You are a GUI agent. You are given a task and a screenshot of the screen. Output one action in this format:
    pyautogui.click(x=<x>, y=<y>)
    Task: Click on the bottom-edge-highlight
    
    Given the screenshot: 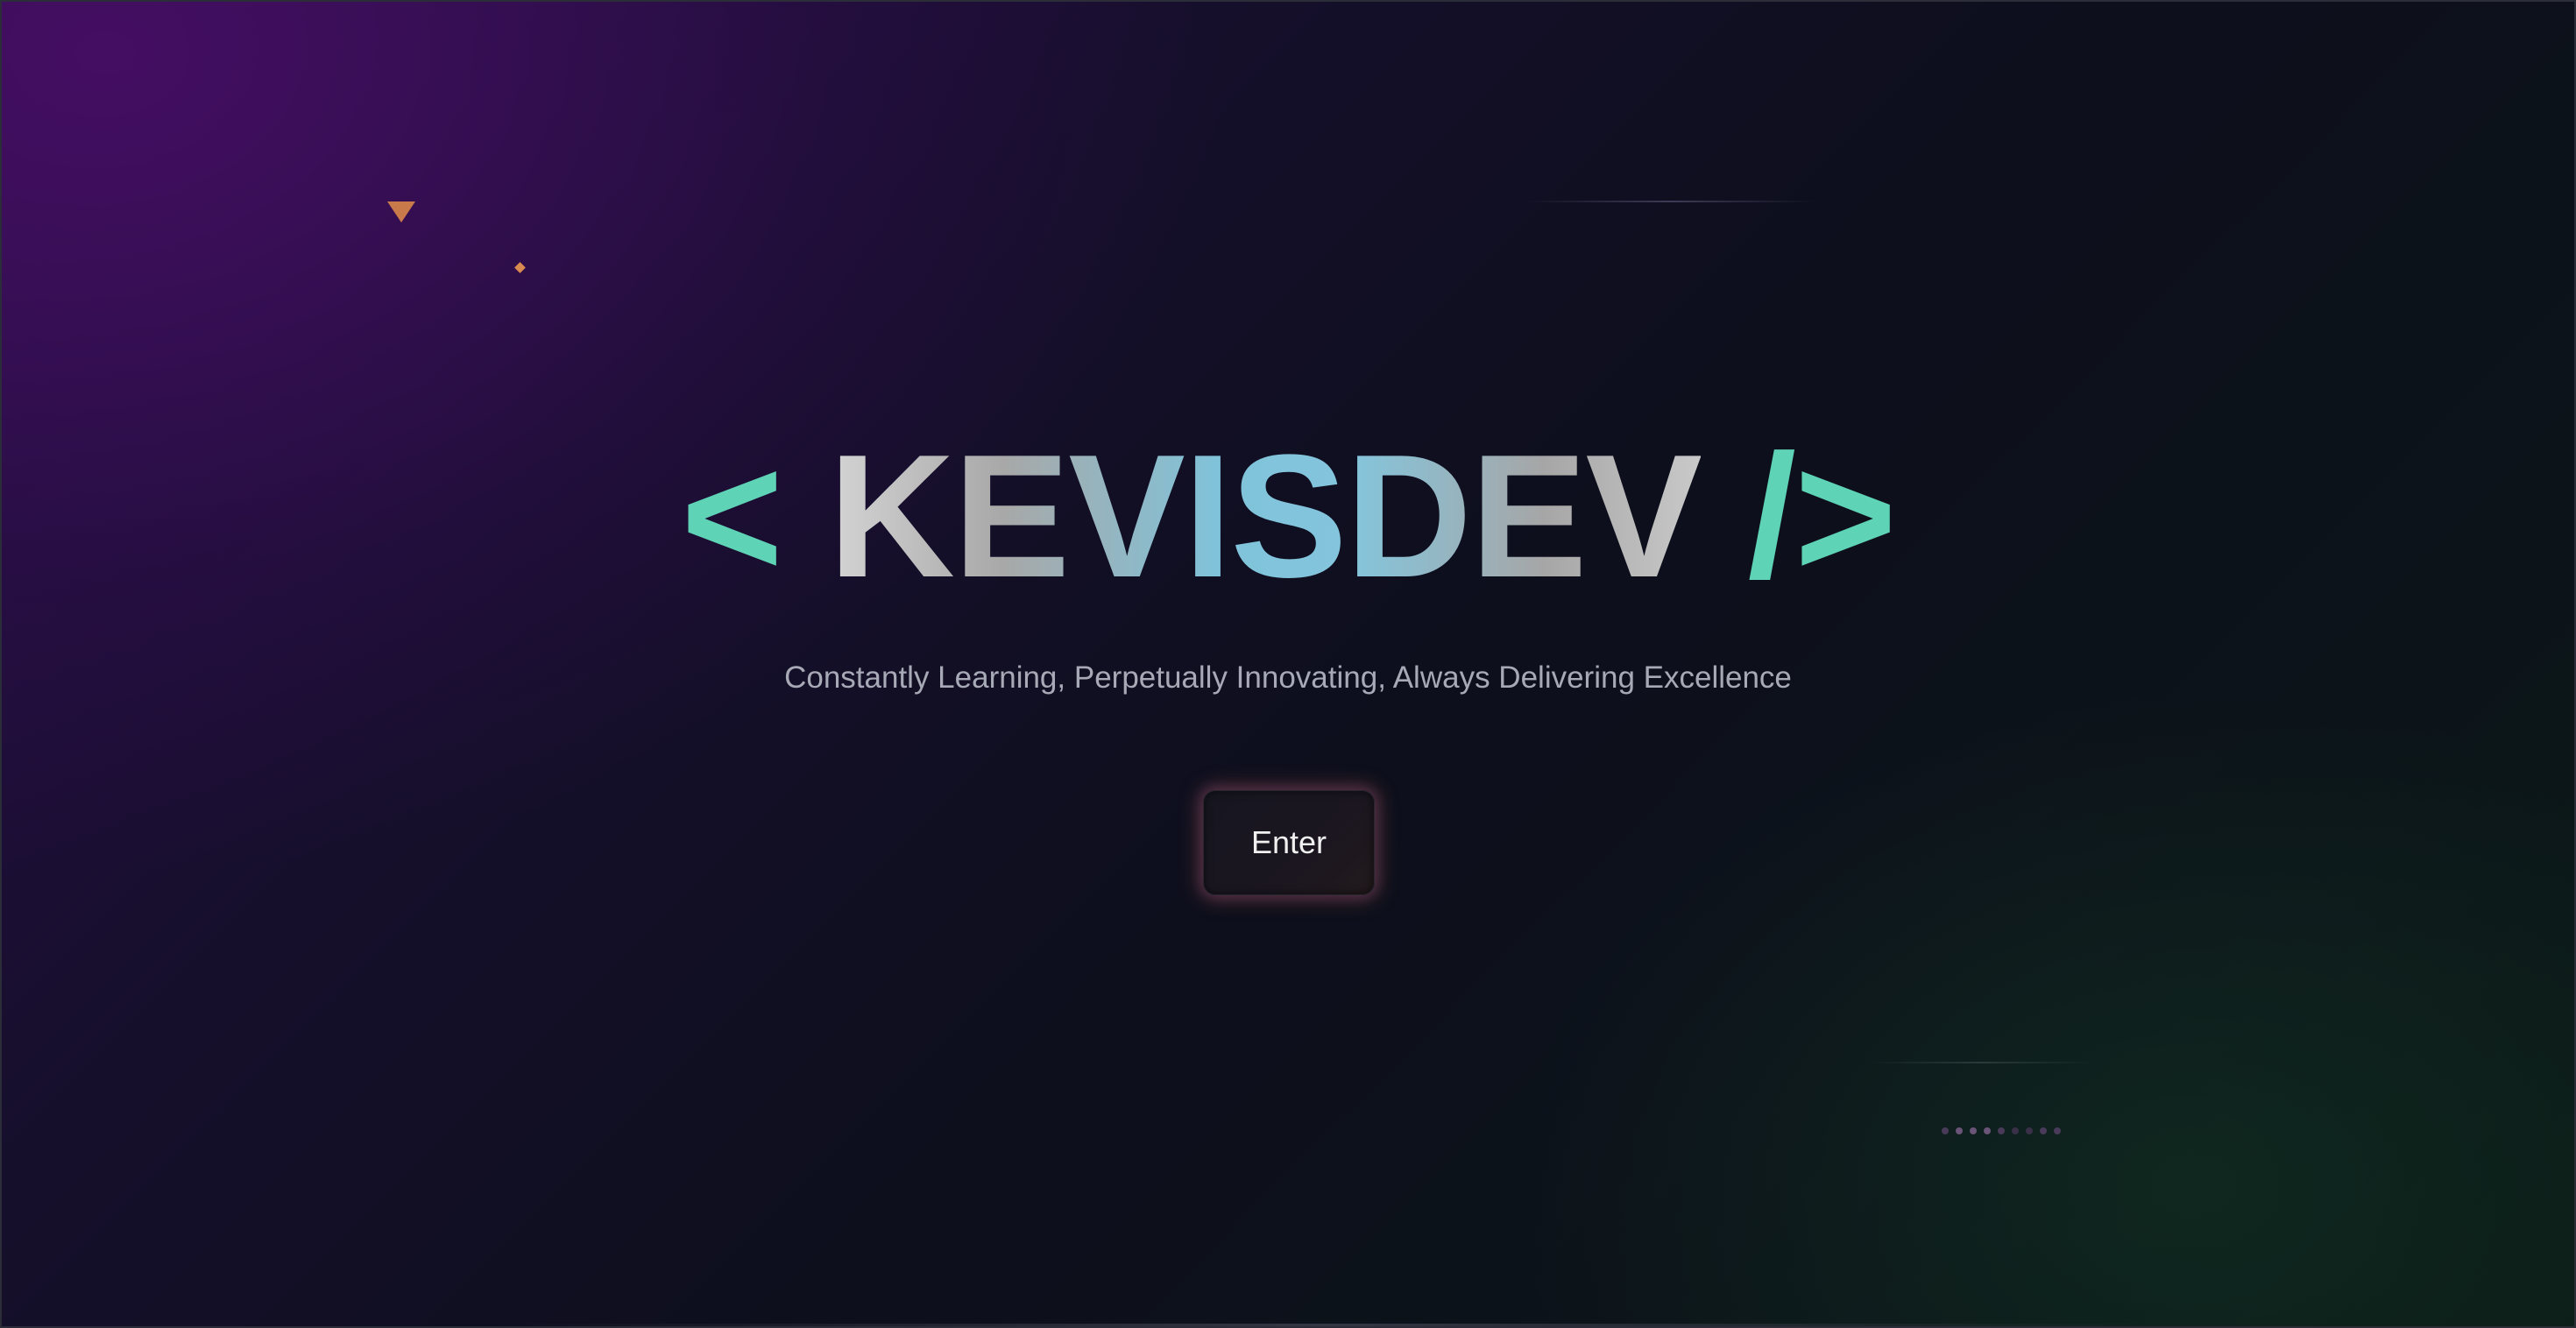 What is the action you would take?
    pyautogui.click(x=1324, y=1325)
    